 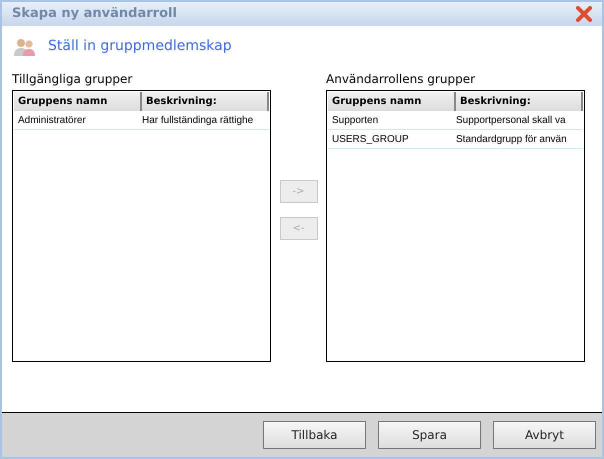 What do you see at coordinates (73, 79) in the screenshot?
I see `list-label: Tillgängliga grupper` at bounding box center [73, 79].